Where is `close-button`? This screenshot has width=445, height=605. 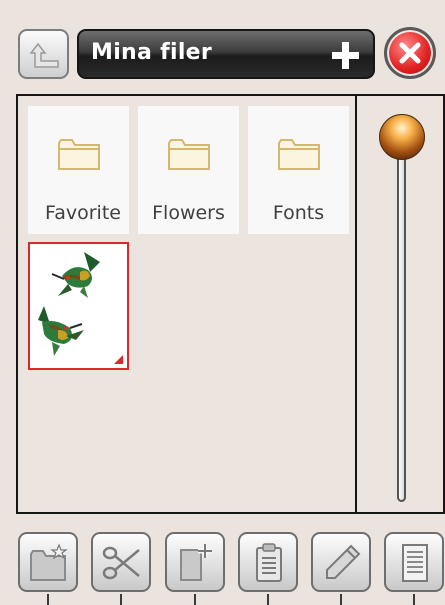 close-button is located at coordinates (410, 53).